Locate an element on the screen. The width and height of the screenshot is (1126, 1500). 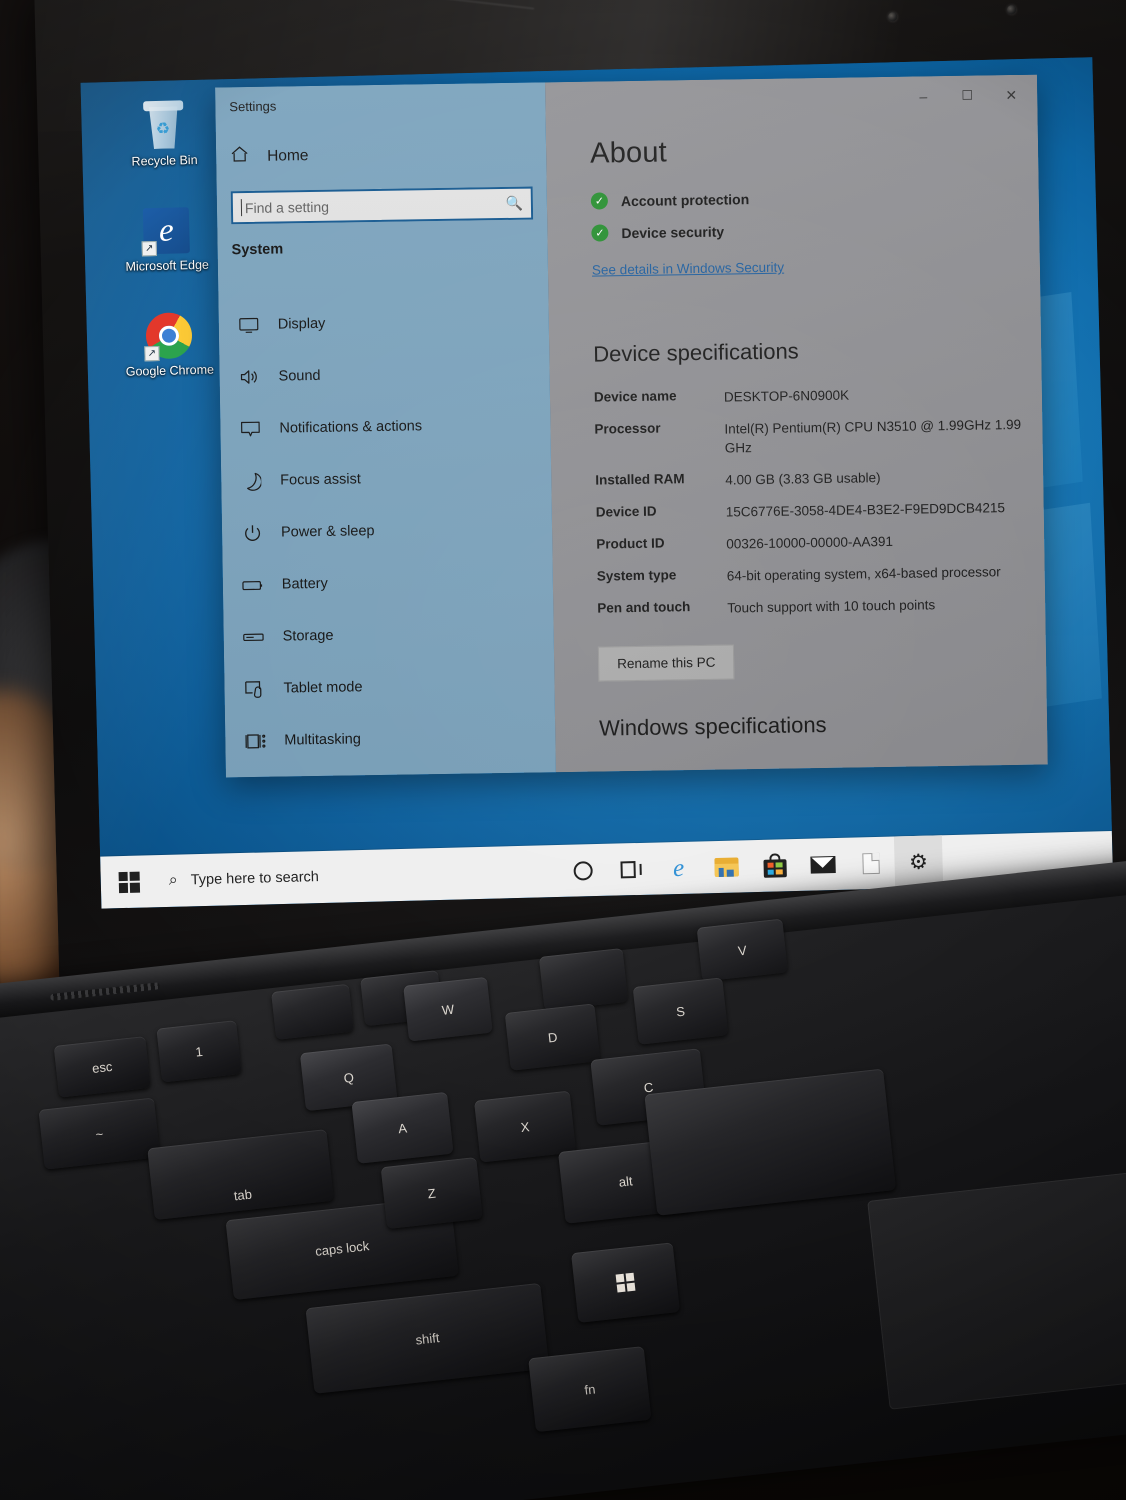
section-heading-windows-specifications: Windows specifications is located at coordinates (712, 726).